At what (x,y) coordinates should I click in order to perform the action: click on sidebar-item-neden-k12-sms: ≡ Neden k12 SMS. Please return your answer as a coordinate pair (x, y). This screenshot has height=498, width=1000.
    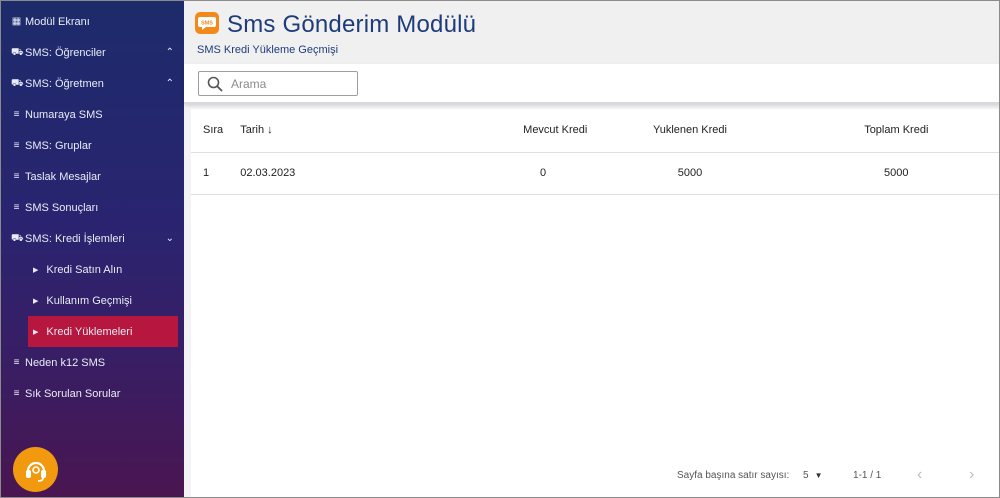
    Looking at the image, I should click on (92, 362).